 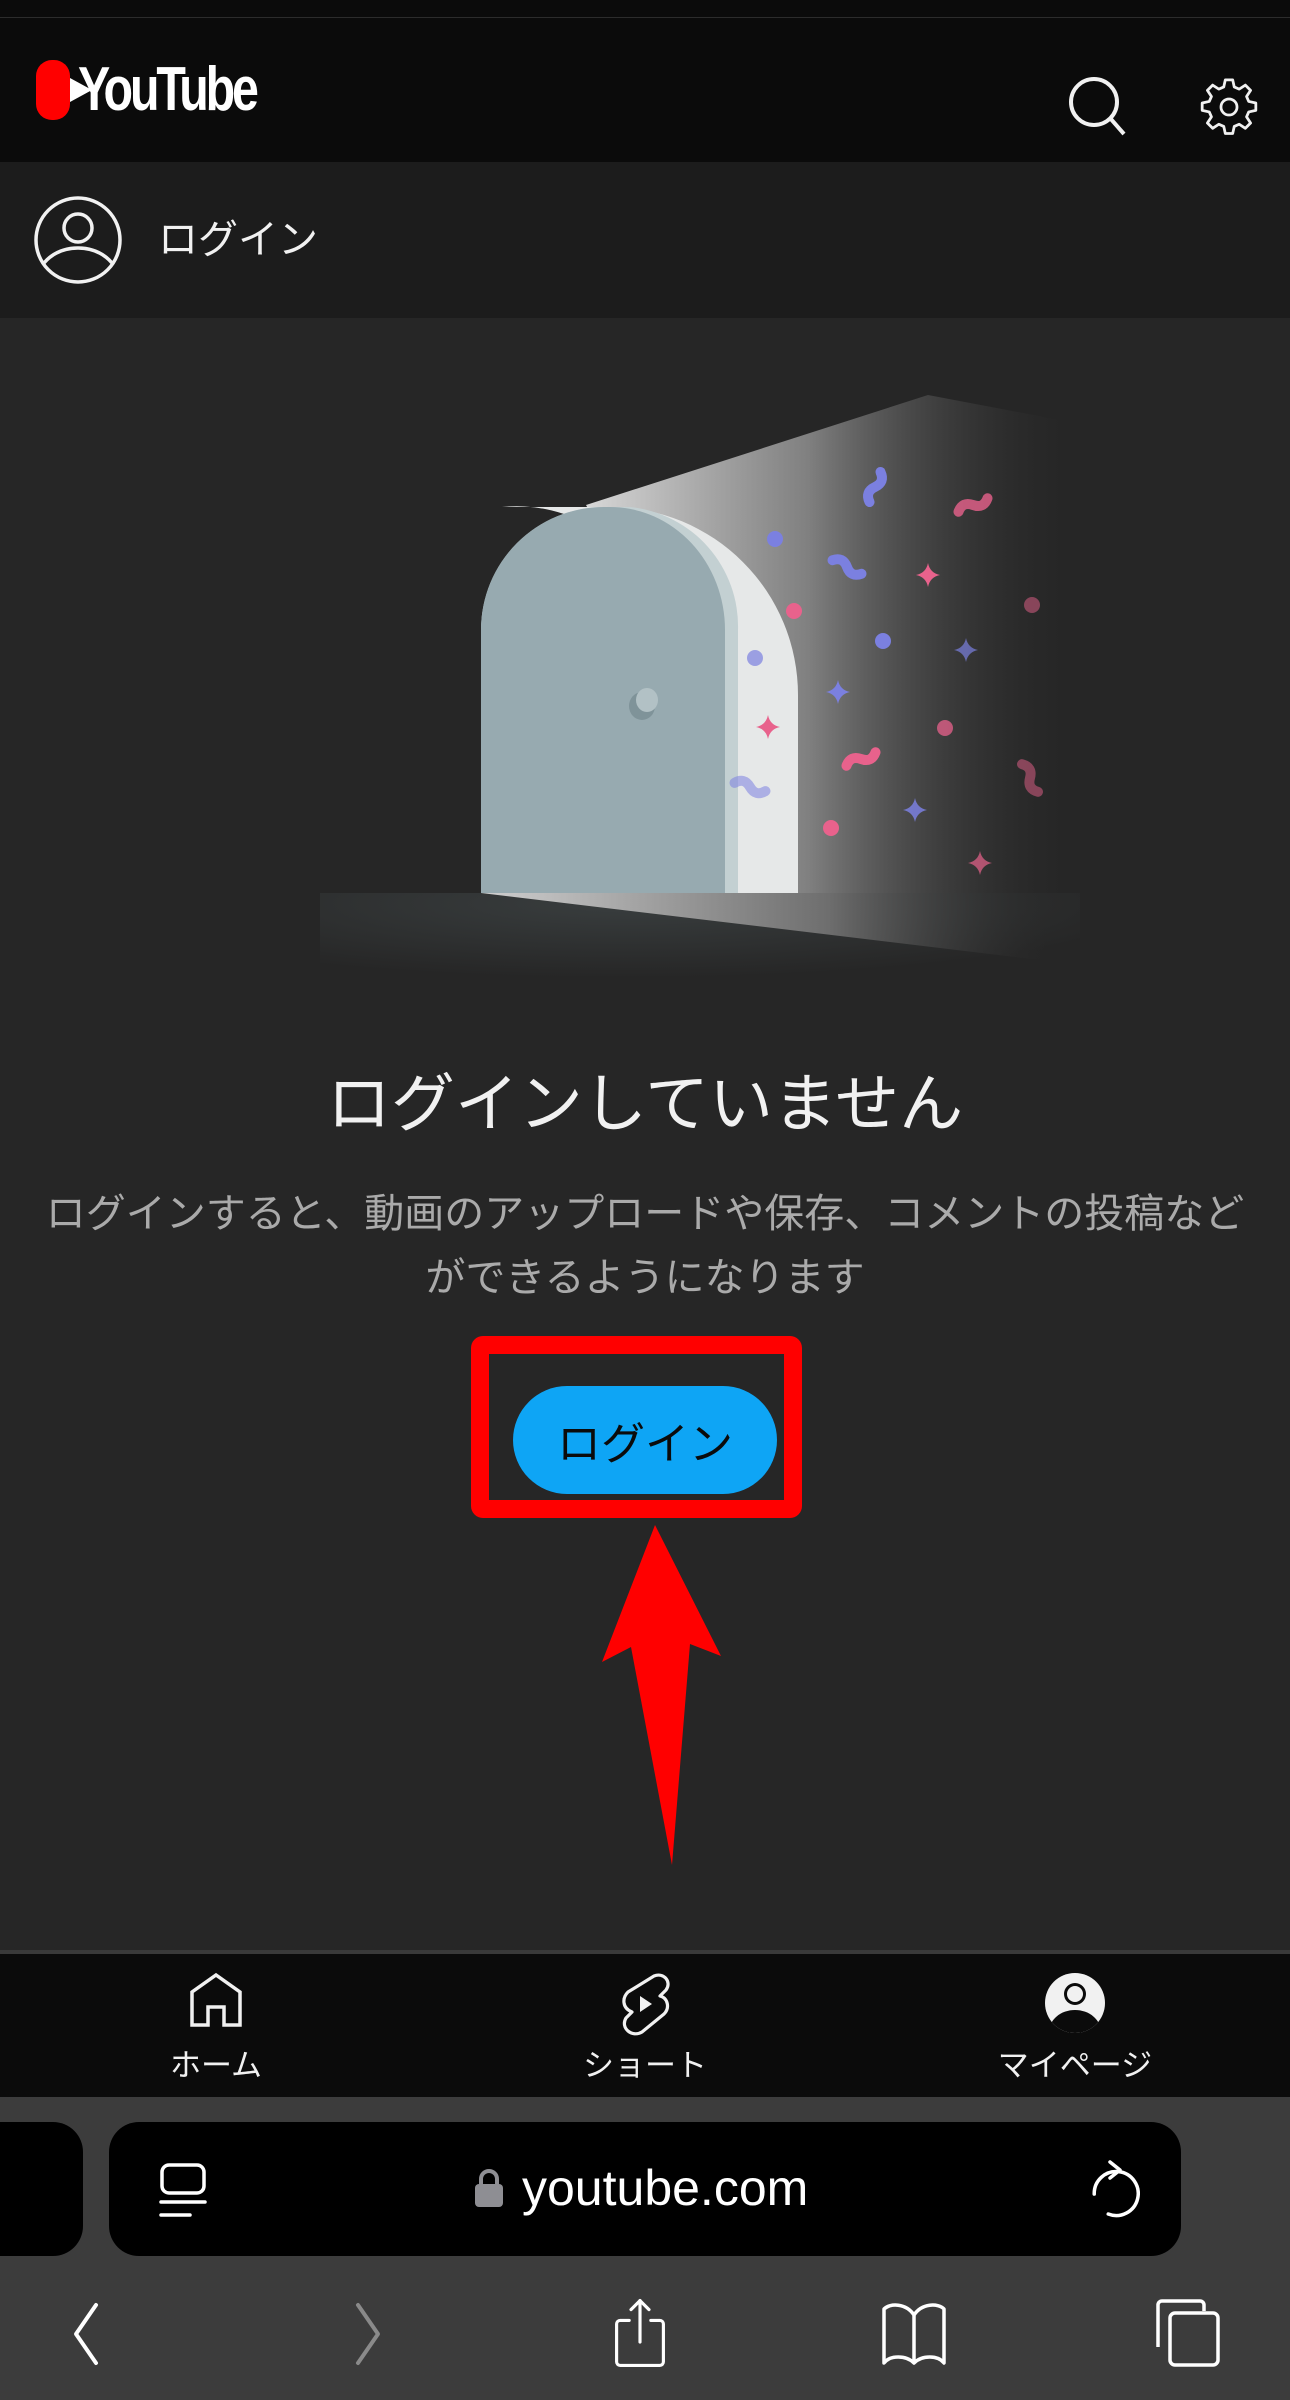 What do you see at coordinates (238, 240) in the screenshot?
I see `login-row-label: ログイン` at bounding box center [238, 240].